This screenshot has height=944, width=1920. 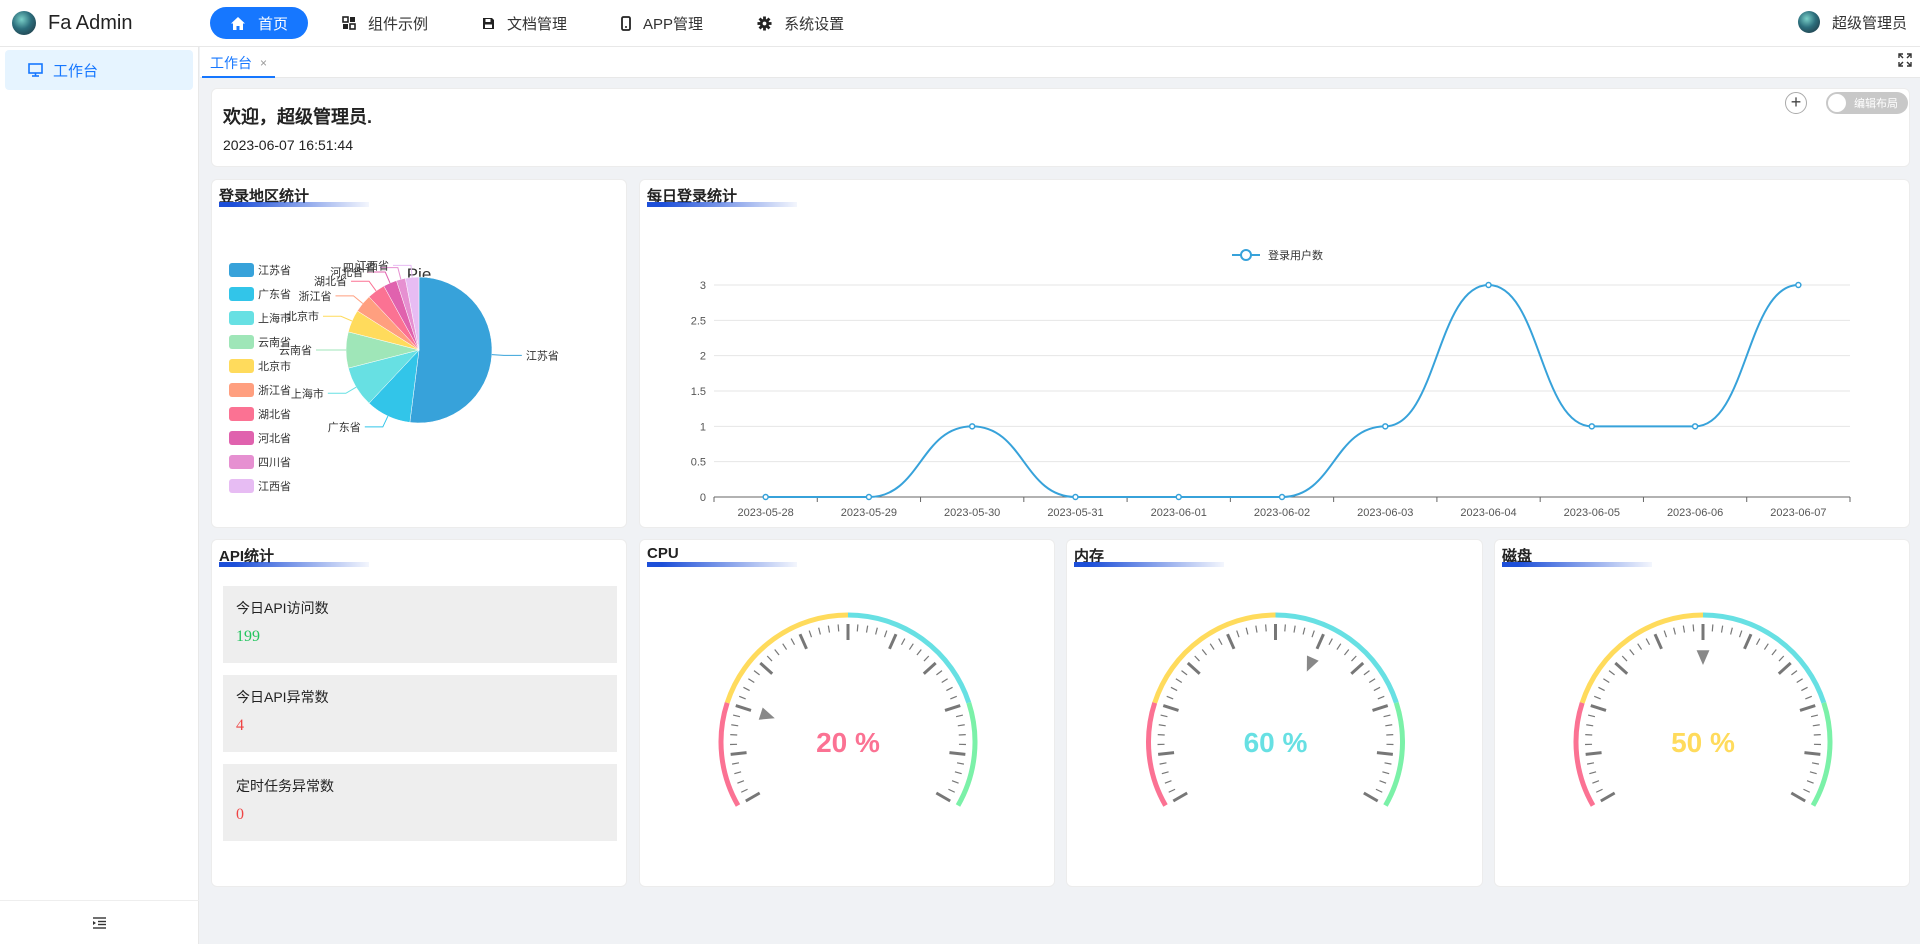 What do you see at coordinates (1808, 22) in the screenshot?
I see `avatar` at bounding box center [1808, 22].